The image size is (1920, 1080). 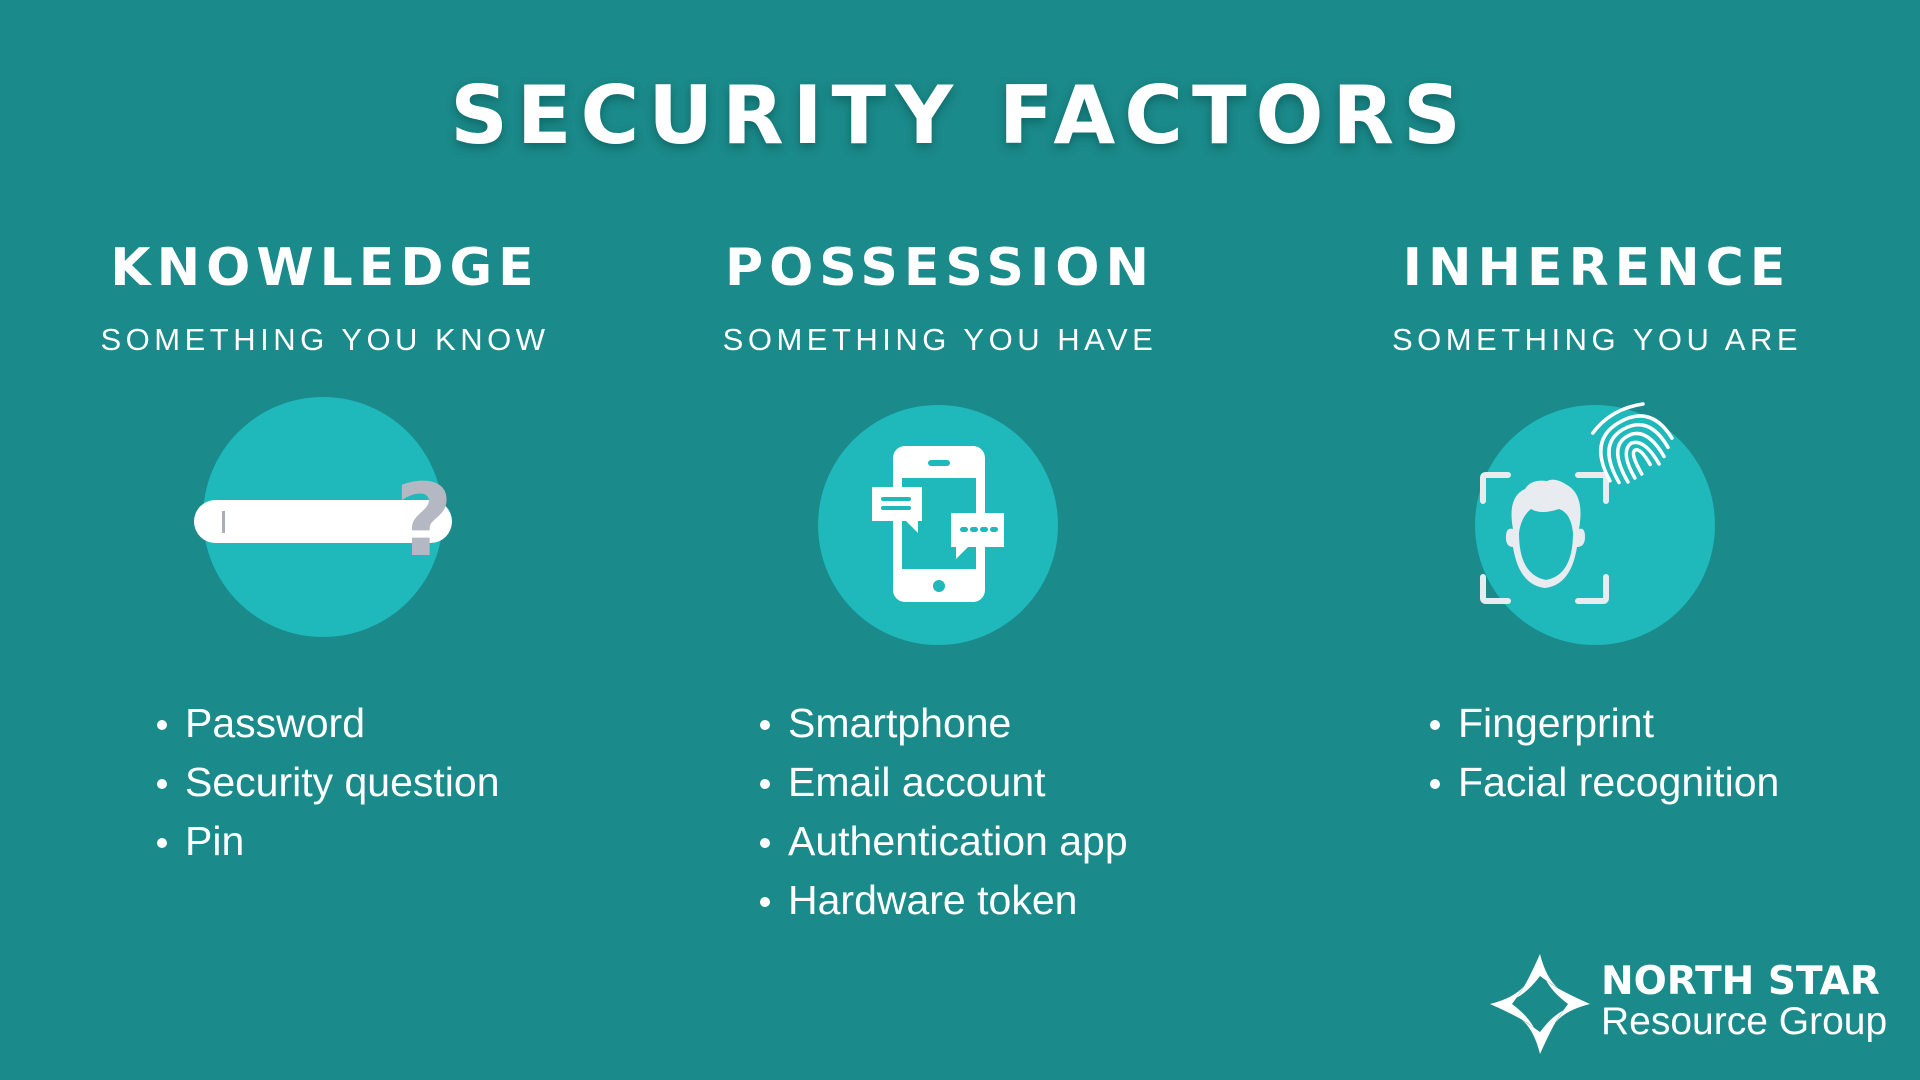 I want to click on factor-heading: POSSESSION, so click(x=940, y=268).